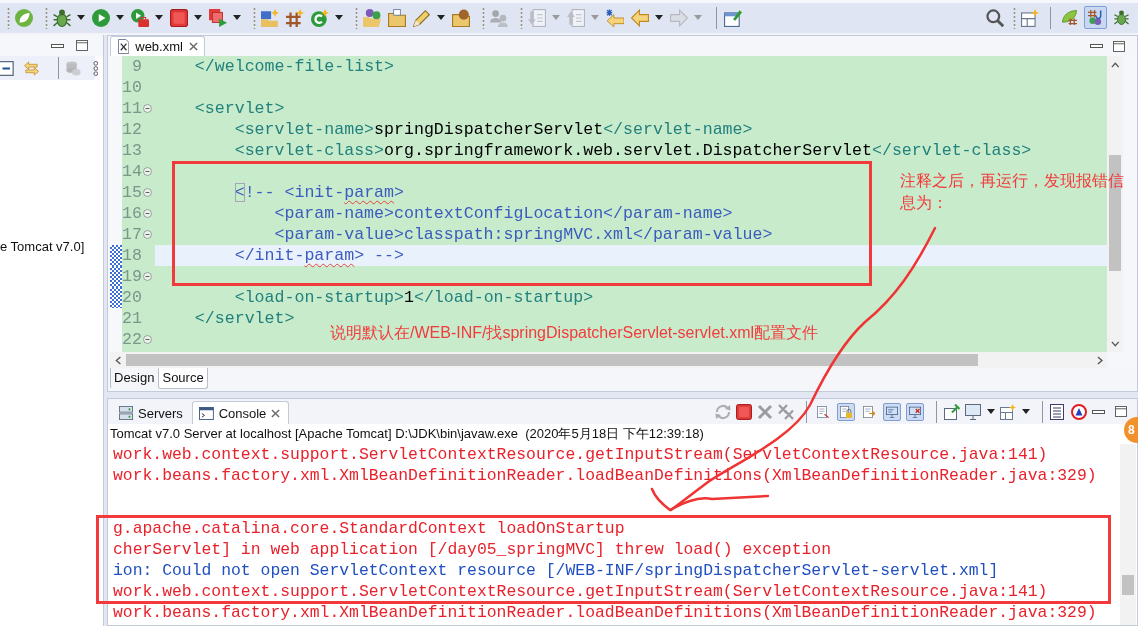 The width and height of the screenshot is (1138, 626). Describe the element at coordinates (136, 66) in the screenshot. I see `line-number: 9` at that location.